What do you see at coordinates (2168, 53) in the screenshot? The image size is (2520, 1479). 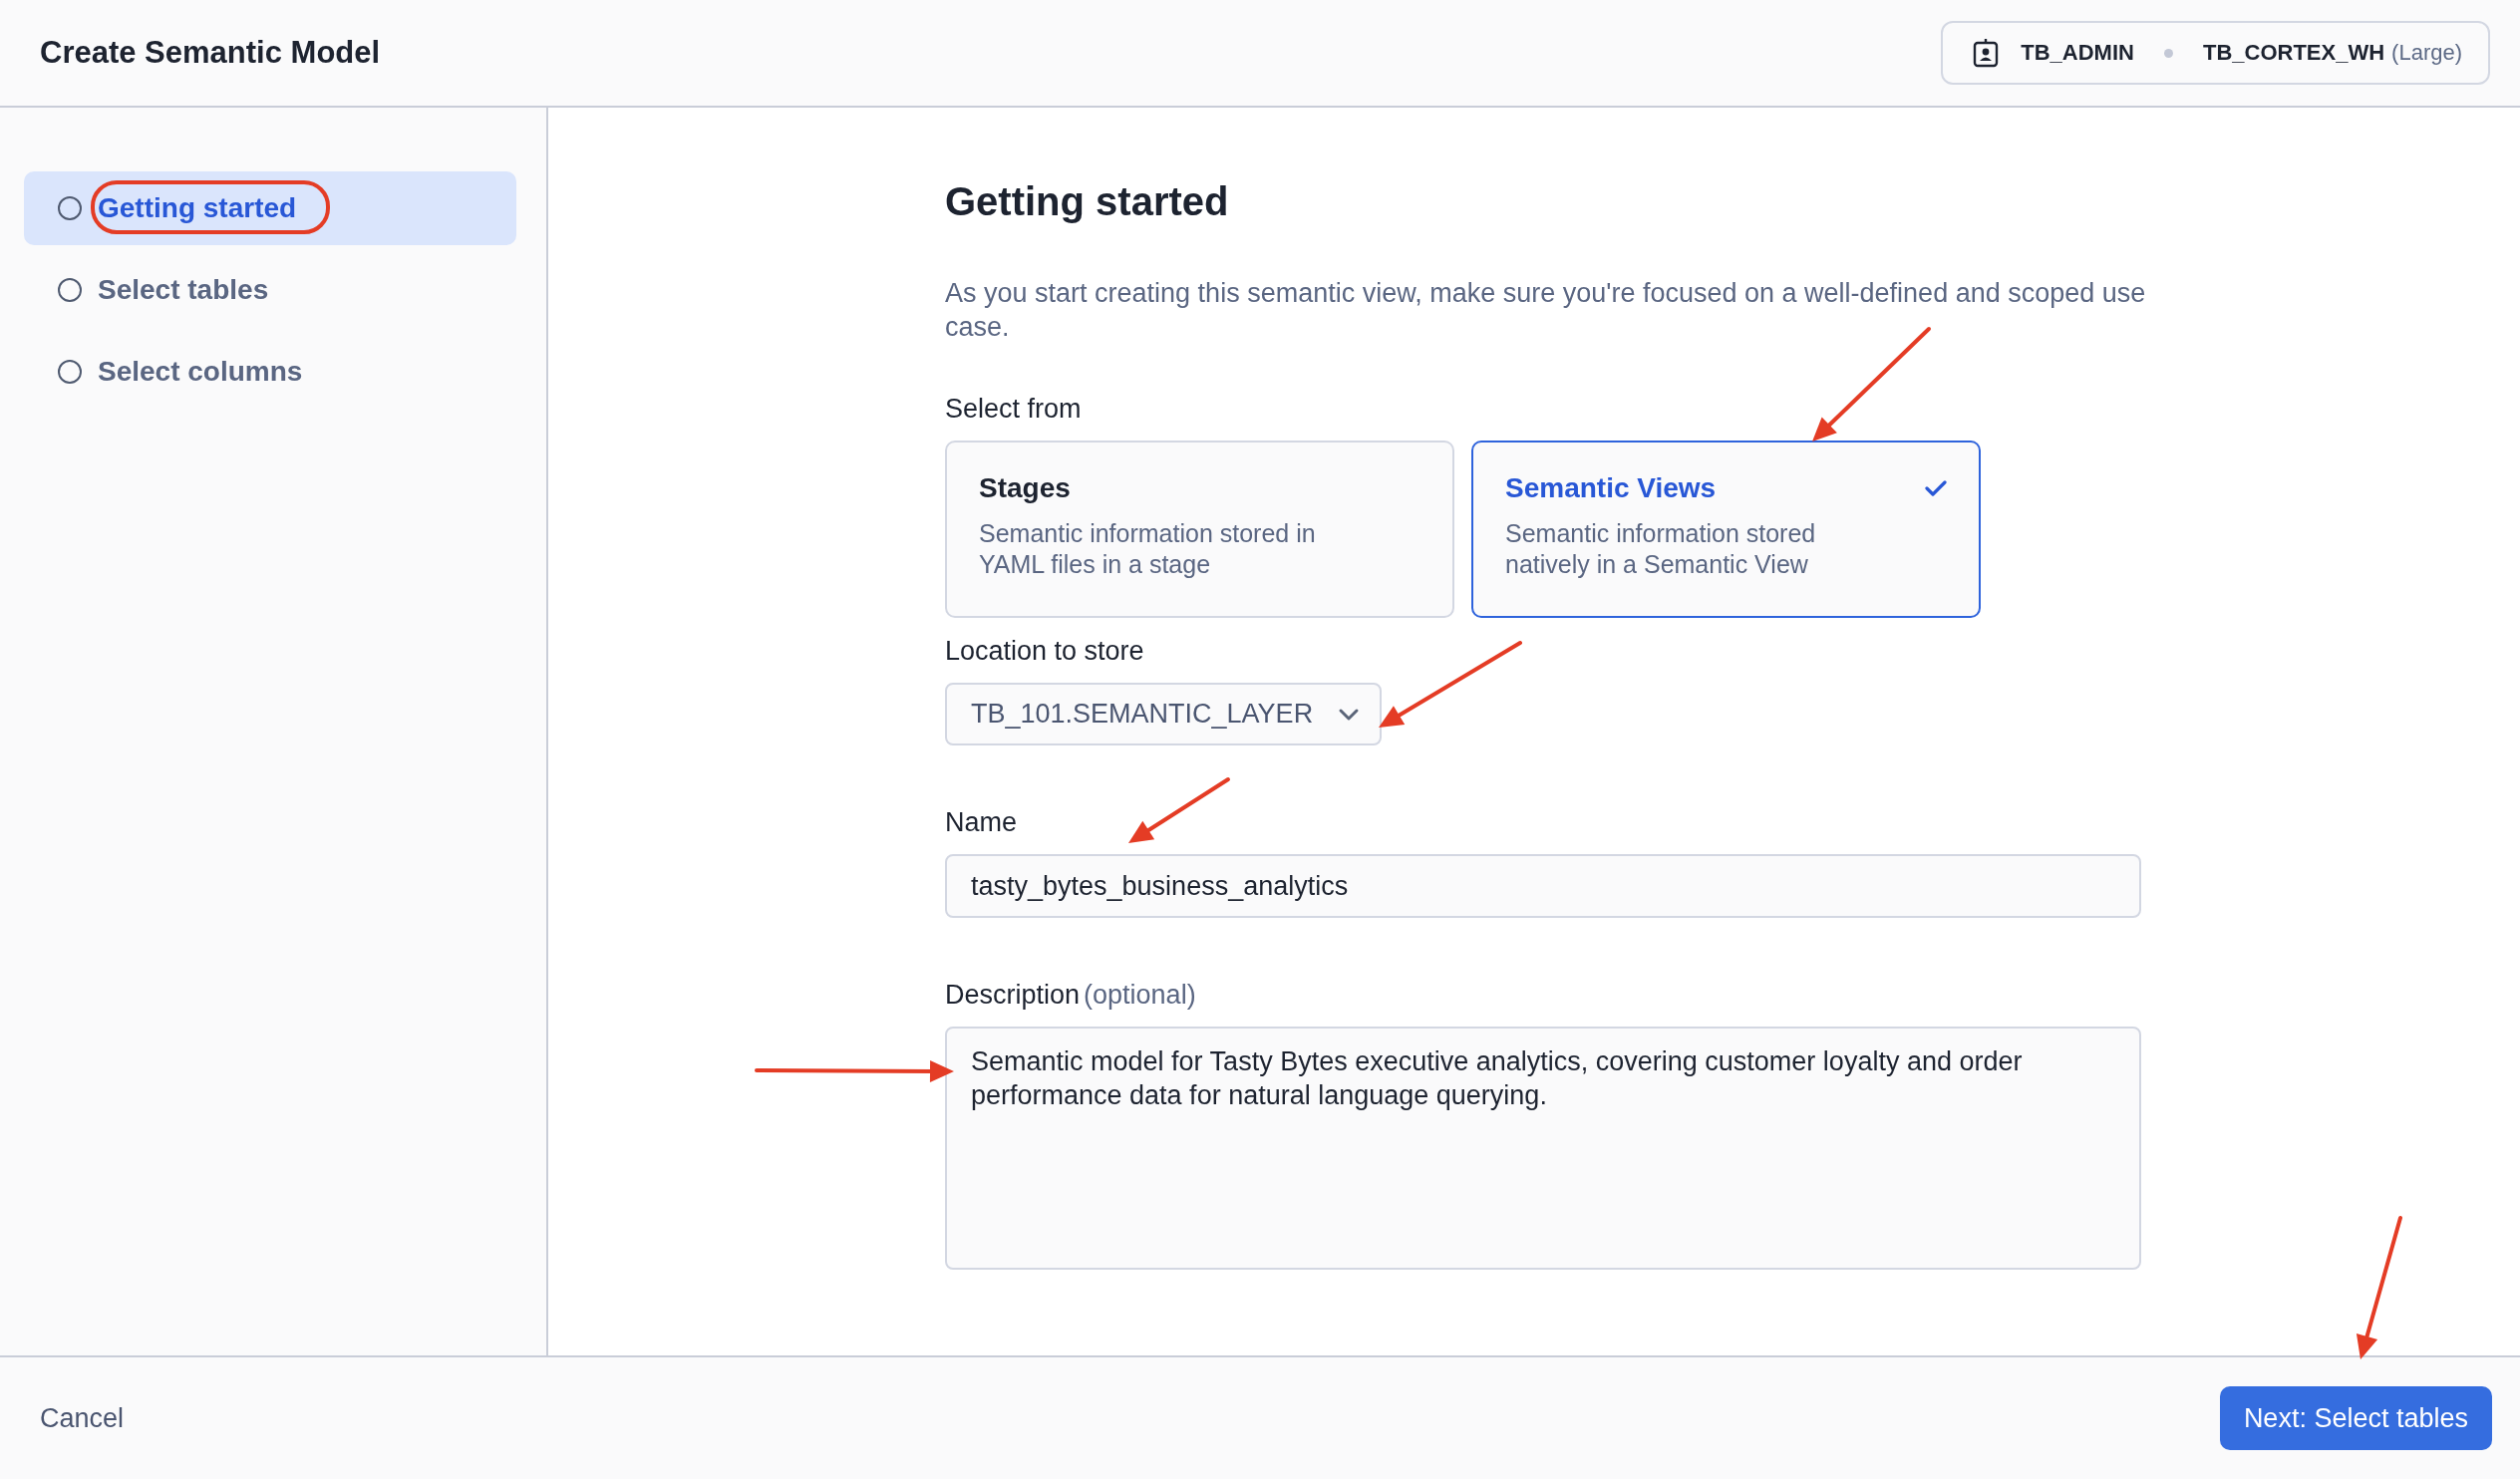 I see `separator-dot-icon` at bounding box center [2168, 53].